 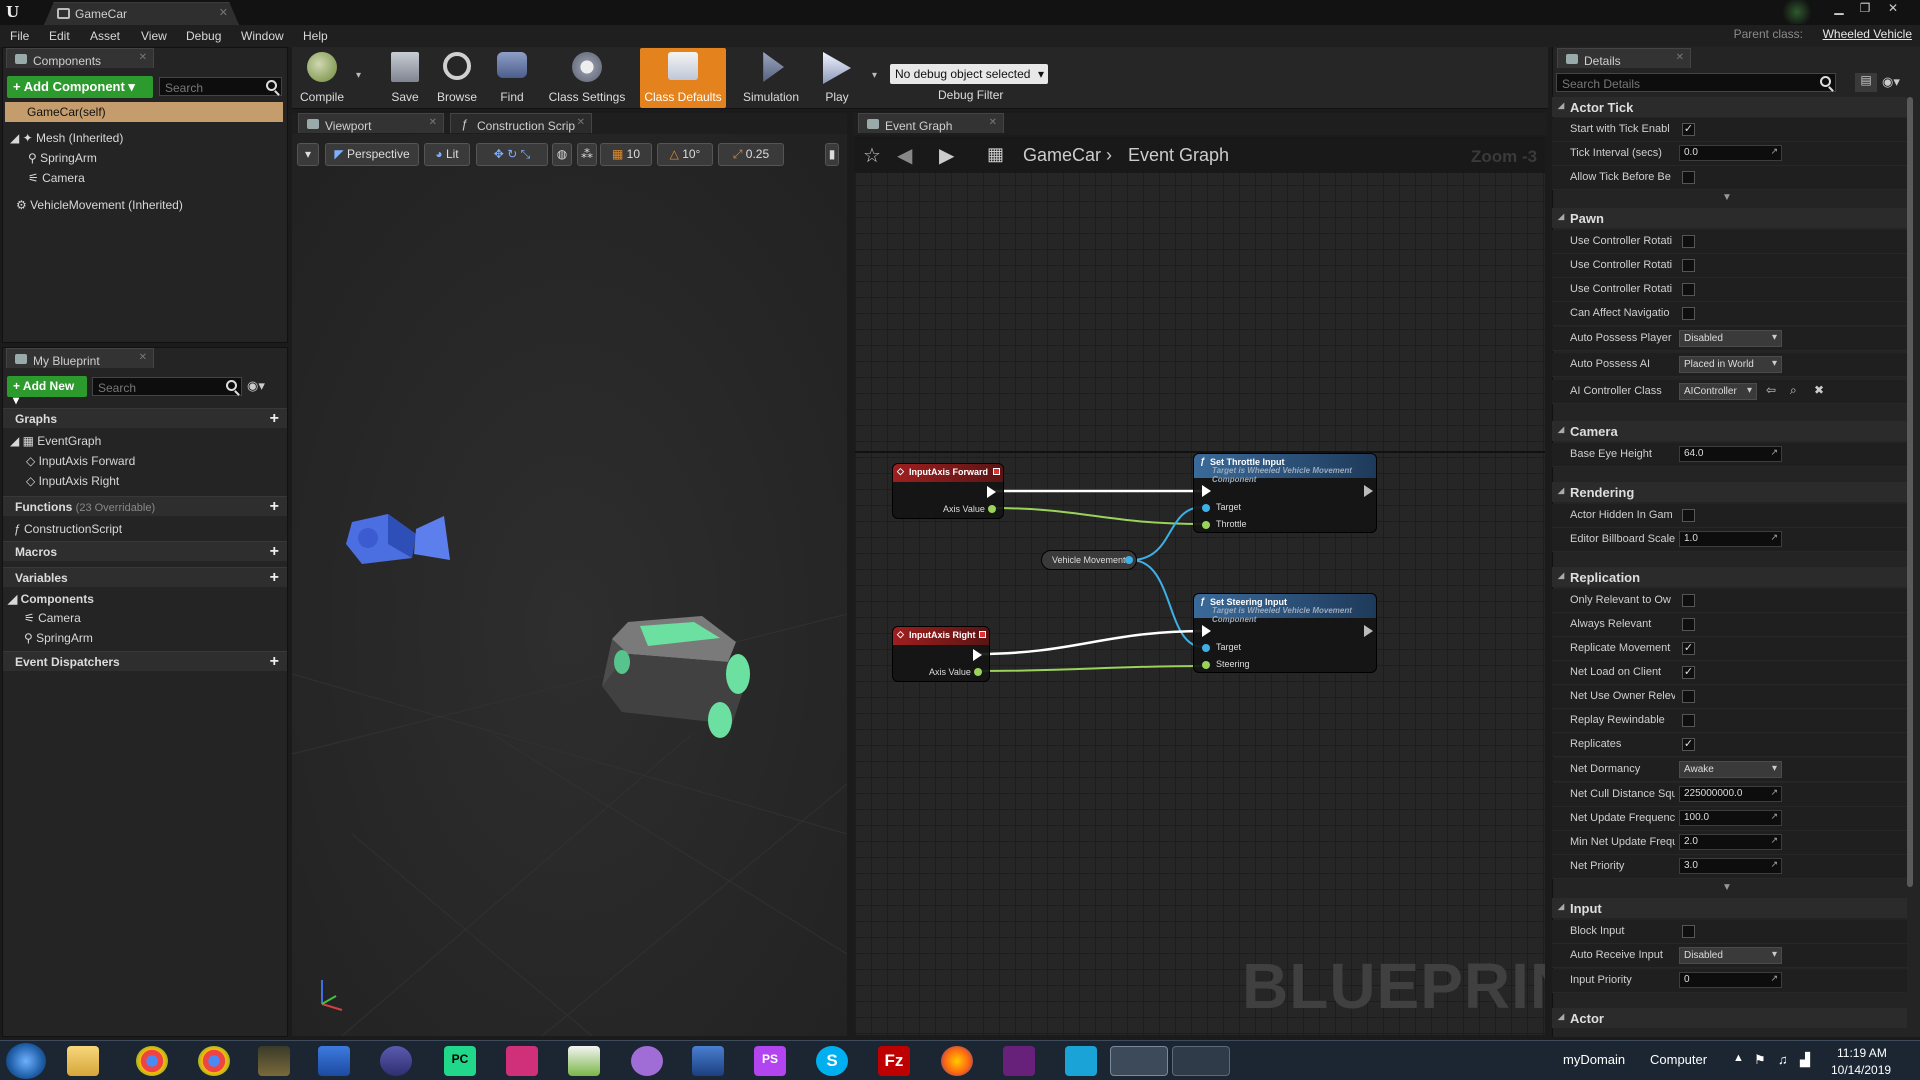 I want to click on unreal-launcher-taskbar-icon, so click(x=1201, y=1061).